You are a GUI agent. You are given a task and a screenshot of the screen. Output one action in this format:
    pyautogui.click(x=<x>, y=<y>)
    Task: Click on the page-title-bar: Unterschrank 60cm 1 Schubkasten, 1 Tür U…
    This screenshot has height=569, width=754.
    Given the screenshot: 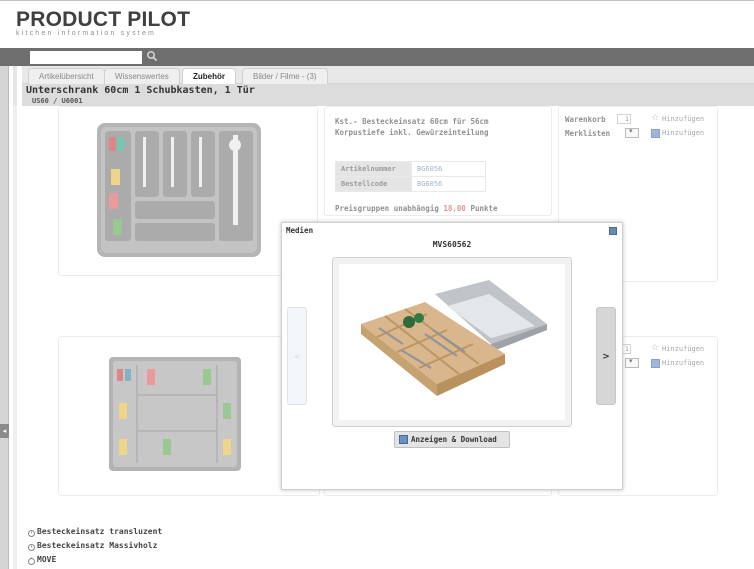 What is the action you would take?
    pyautogui.click(x=388, y=95)
    